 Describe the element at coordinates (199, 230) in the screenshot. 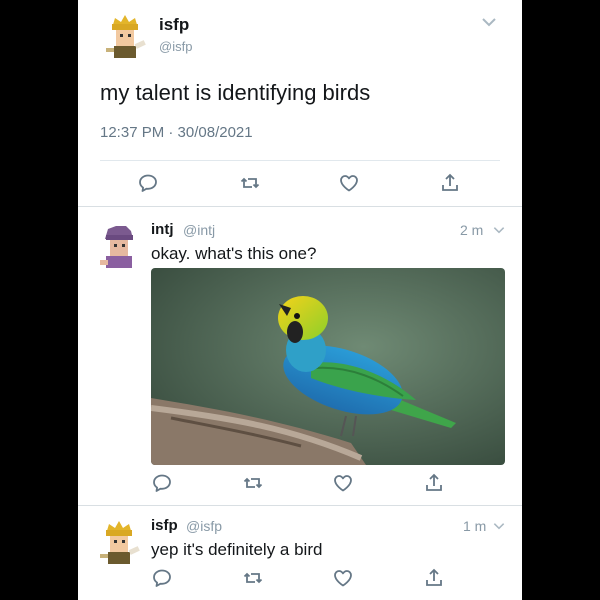

I see `user-handle: @intj` at that location.